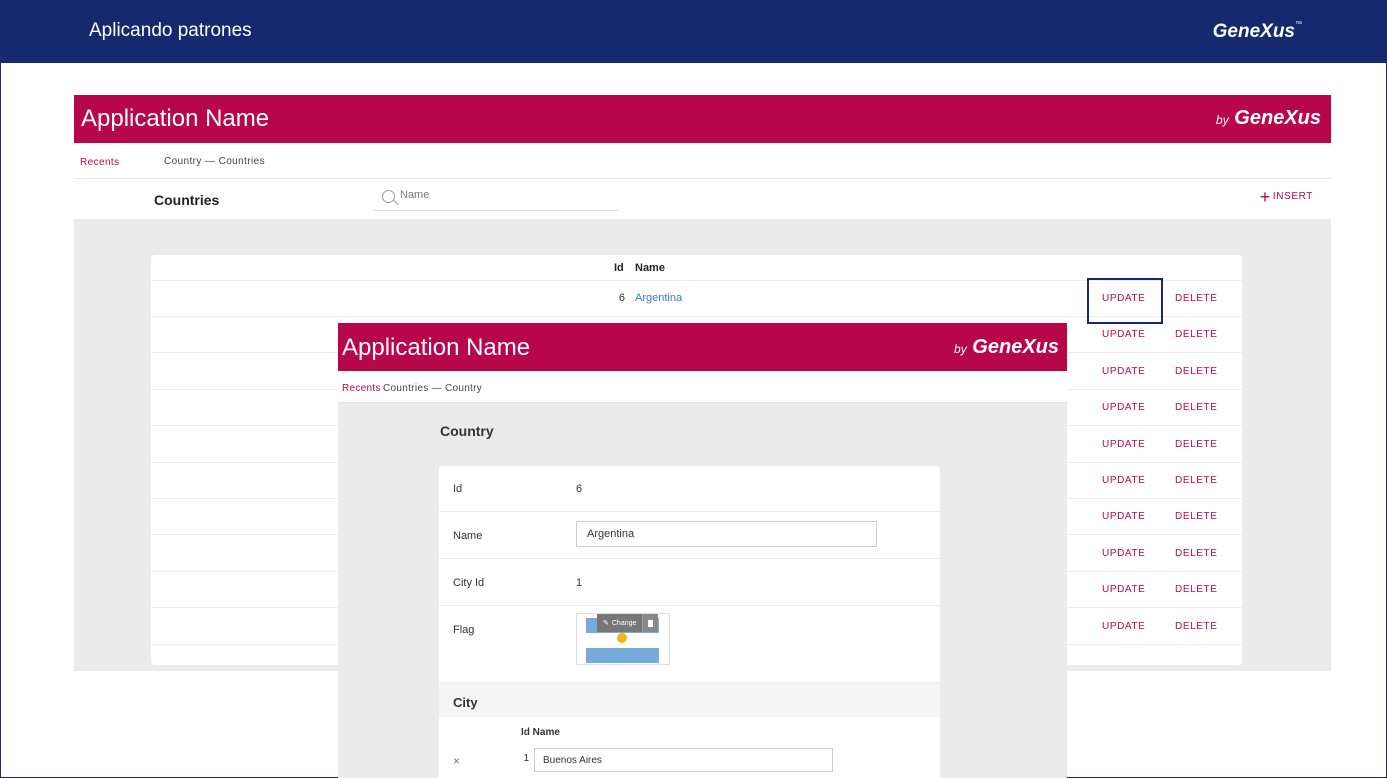 The width and height of the screenshot is (1387, 778). Describe the element at coordinates (689, 645) in the screenshot. I see `field-row-flag: Flag ✎ Change` at that location.